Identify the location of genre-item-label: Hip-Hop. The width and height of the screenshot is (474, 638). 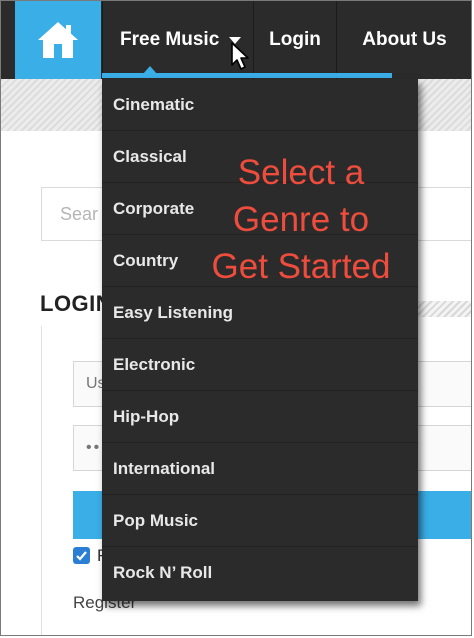
(146, 416).